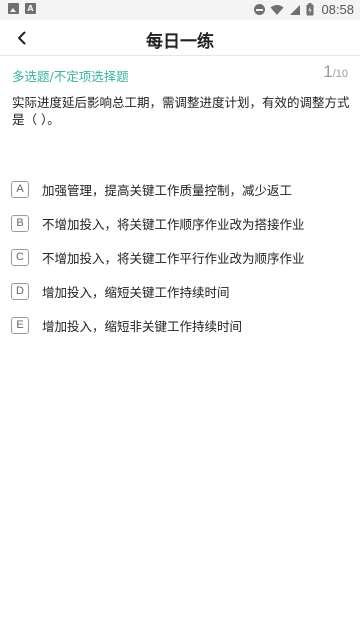 The image size is (360, 640). I want to click on option-d: D 增加投入，缩短关键工作持续时间, so click(181, 291).